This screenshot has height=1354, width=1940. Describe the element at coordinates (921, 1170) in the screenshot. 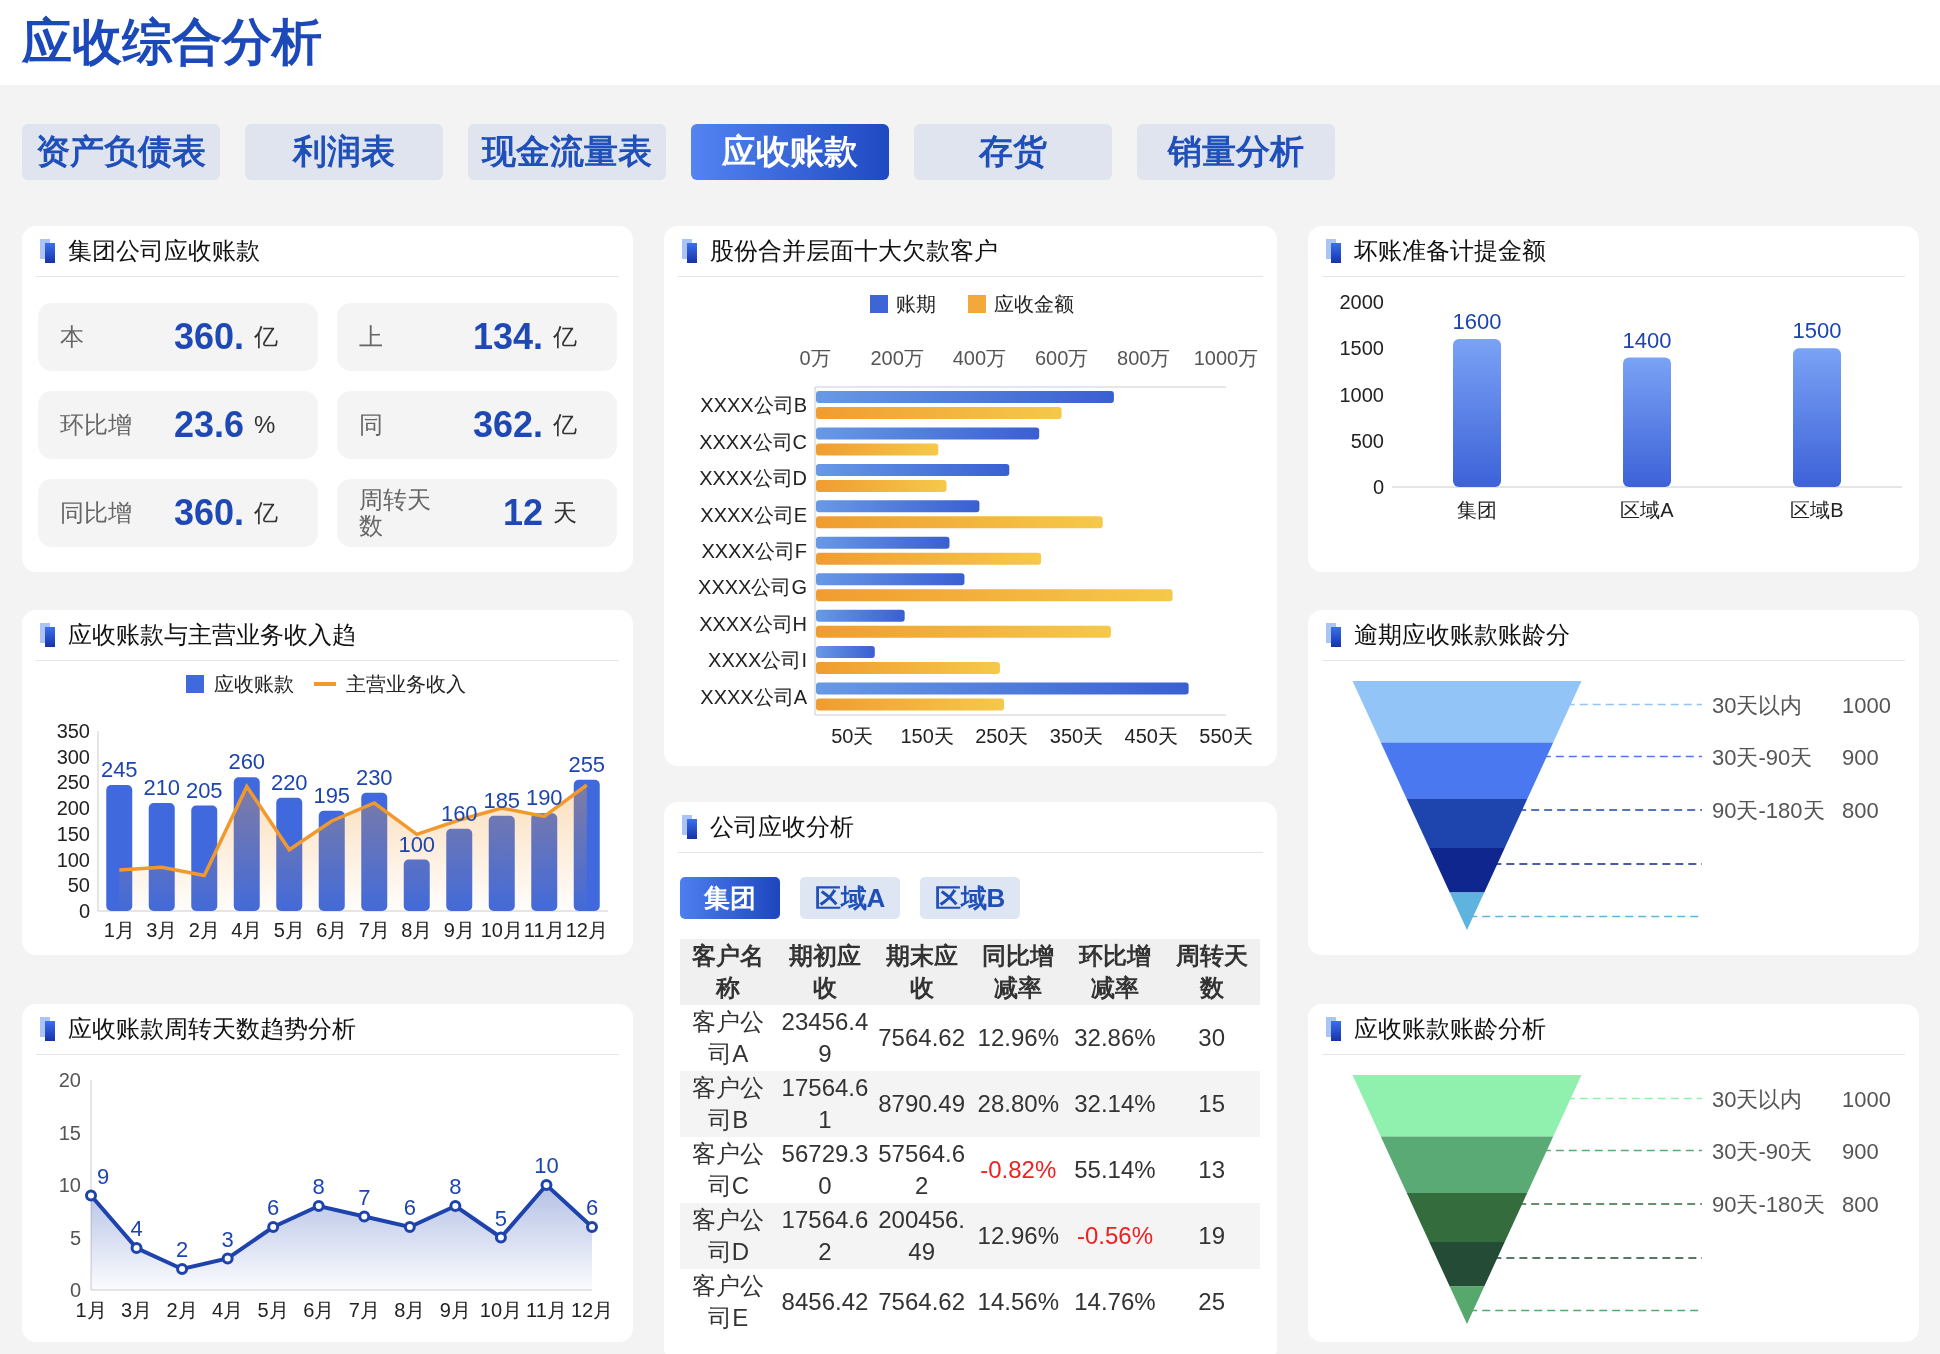

I see `table-cell: 57564.62` at that location.